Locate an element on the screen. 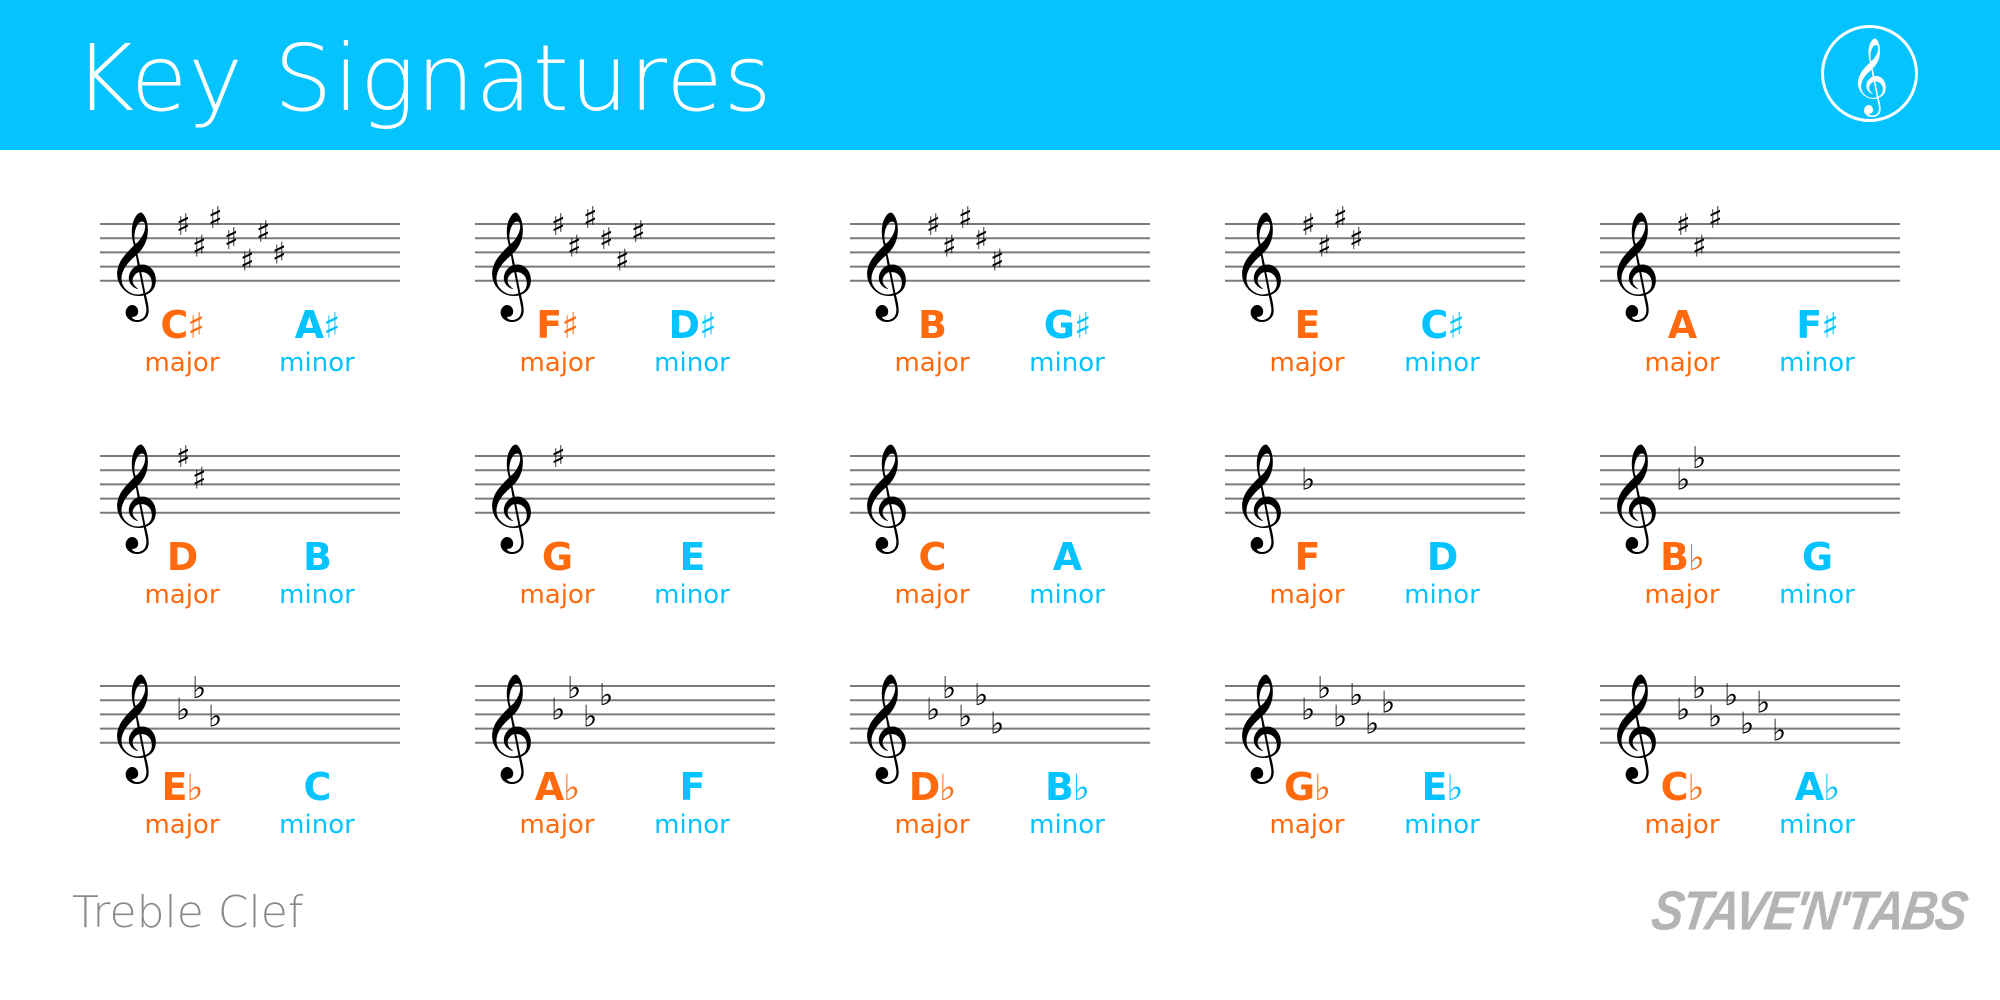 This screenshot has width=2000, height=1000. minor-key-label: A♯ minor is located at coordinates (317, 341).